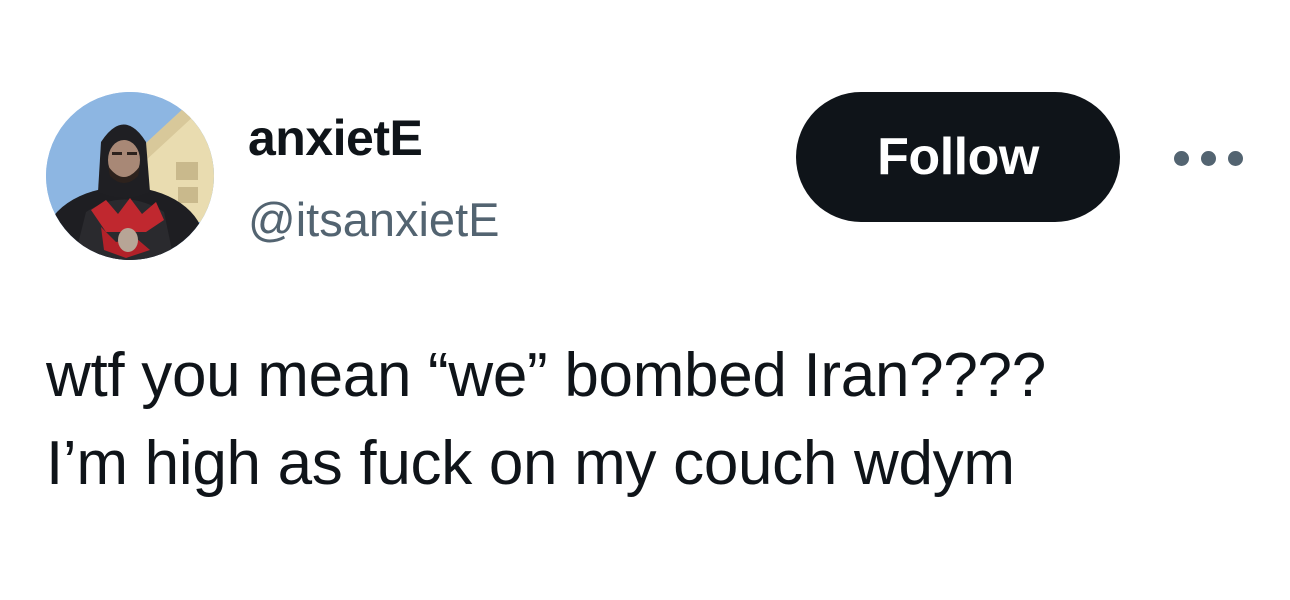  What do you see at coordinates (958, 157) in the screenshot?
I see `follow-button: Follow` at bounding box center [958, 157].